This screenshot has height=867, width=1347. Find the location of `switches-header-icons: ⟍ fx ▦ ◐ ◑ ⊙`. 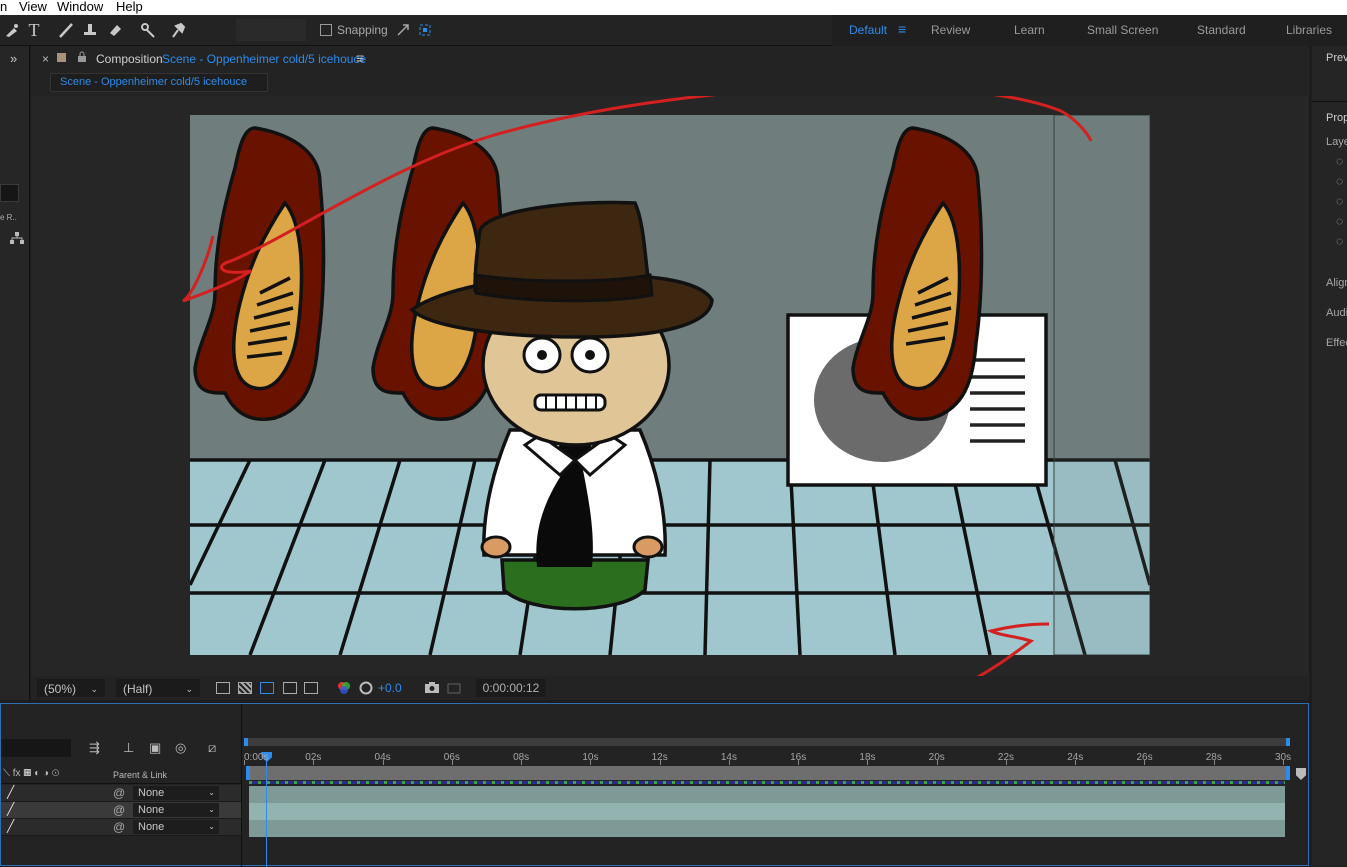

switches-header-icons: ⟍ fx ▦ ◐ ◑ ⊙ is located at coordinates (31, 773).